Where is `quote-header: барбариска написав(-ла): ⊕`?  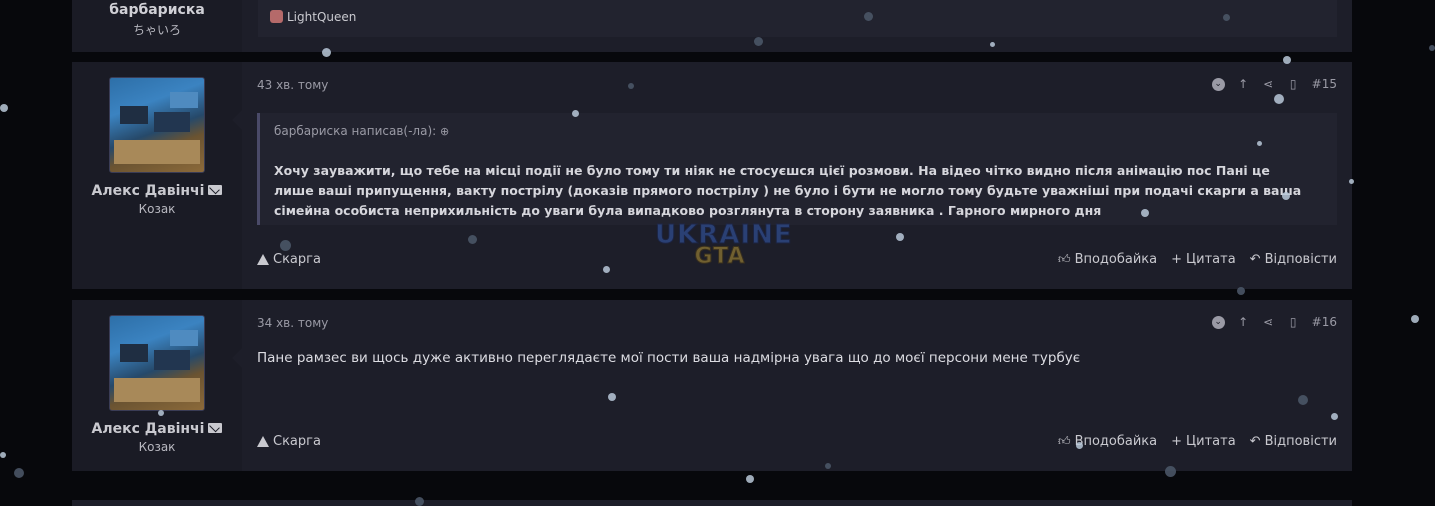
quote-header: барбариска написав(-ла): ⊕ is located at coordinates (361, 131).